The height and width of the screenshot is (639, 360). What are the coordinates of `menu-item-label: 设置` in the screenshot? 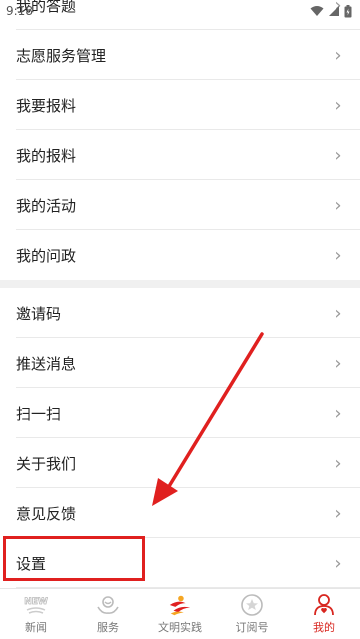 It's located at (31, 563).